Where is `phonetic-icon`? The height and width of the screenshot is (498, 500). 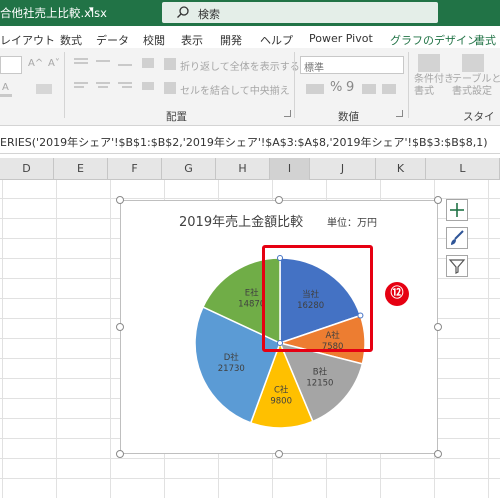
phonetic-icon is located at coordinates (44, 89).